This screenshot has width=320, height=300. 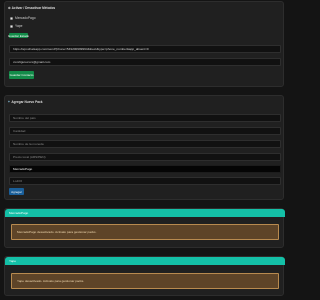 What do you see at coordinates (145, 131) in the screenshot?
I see `quantity-field: Cantidad` at bounding box center [145, 131].